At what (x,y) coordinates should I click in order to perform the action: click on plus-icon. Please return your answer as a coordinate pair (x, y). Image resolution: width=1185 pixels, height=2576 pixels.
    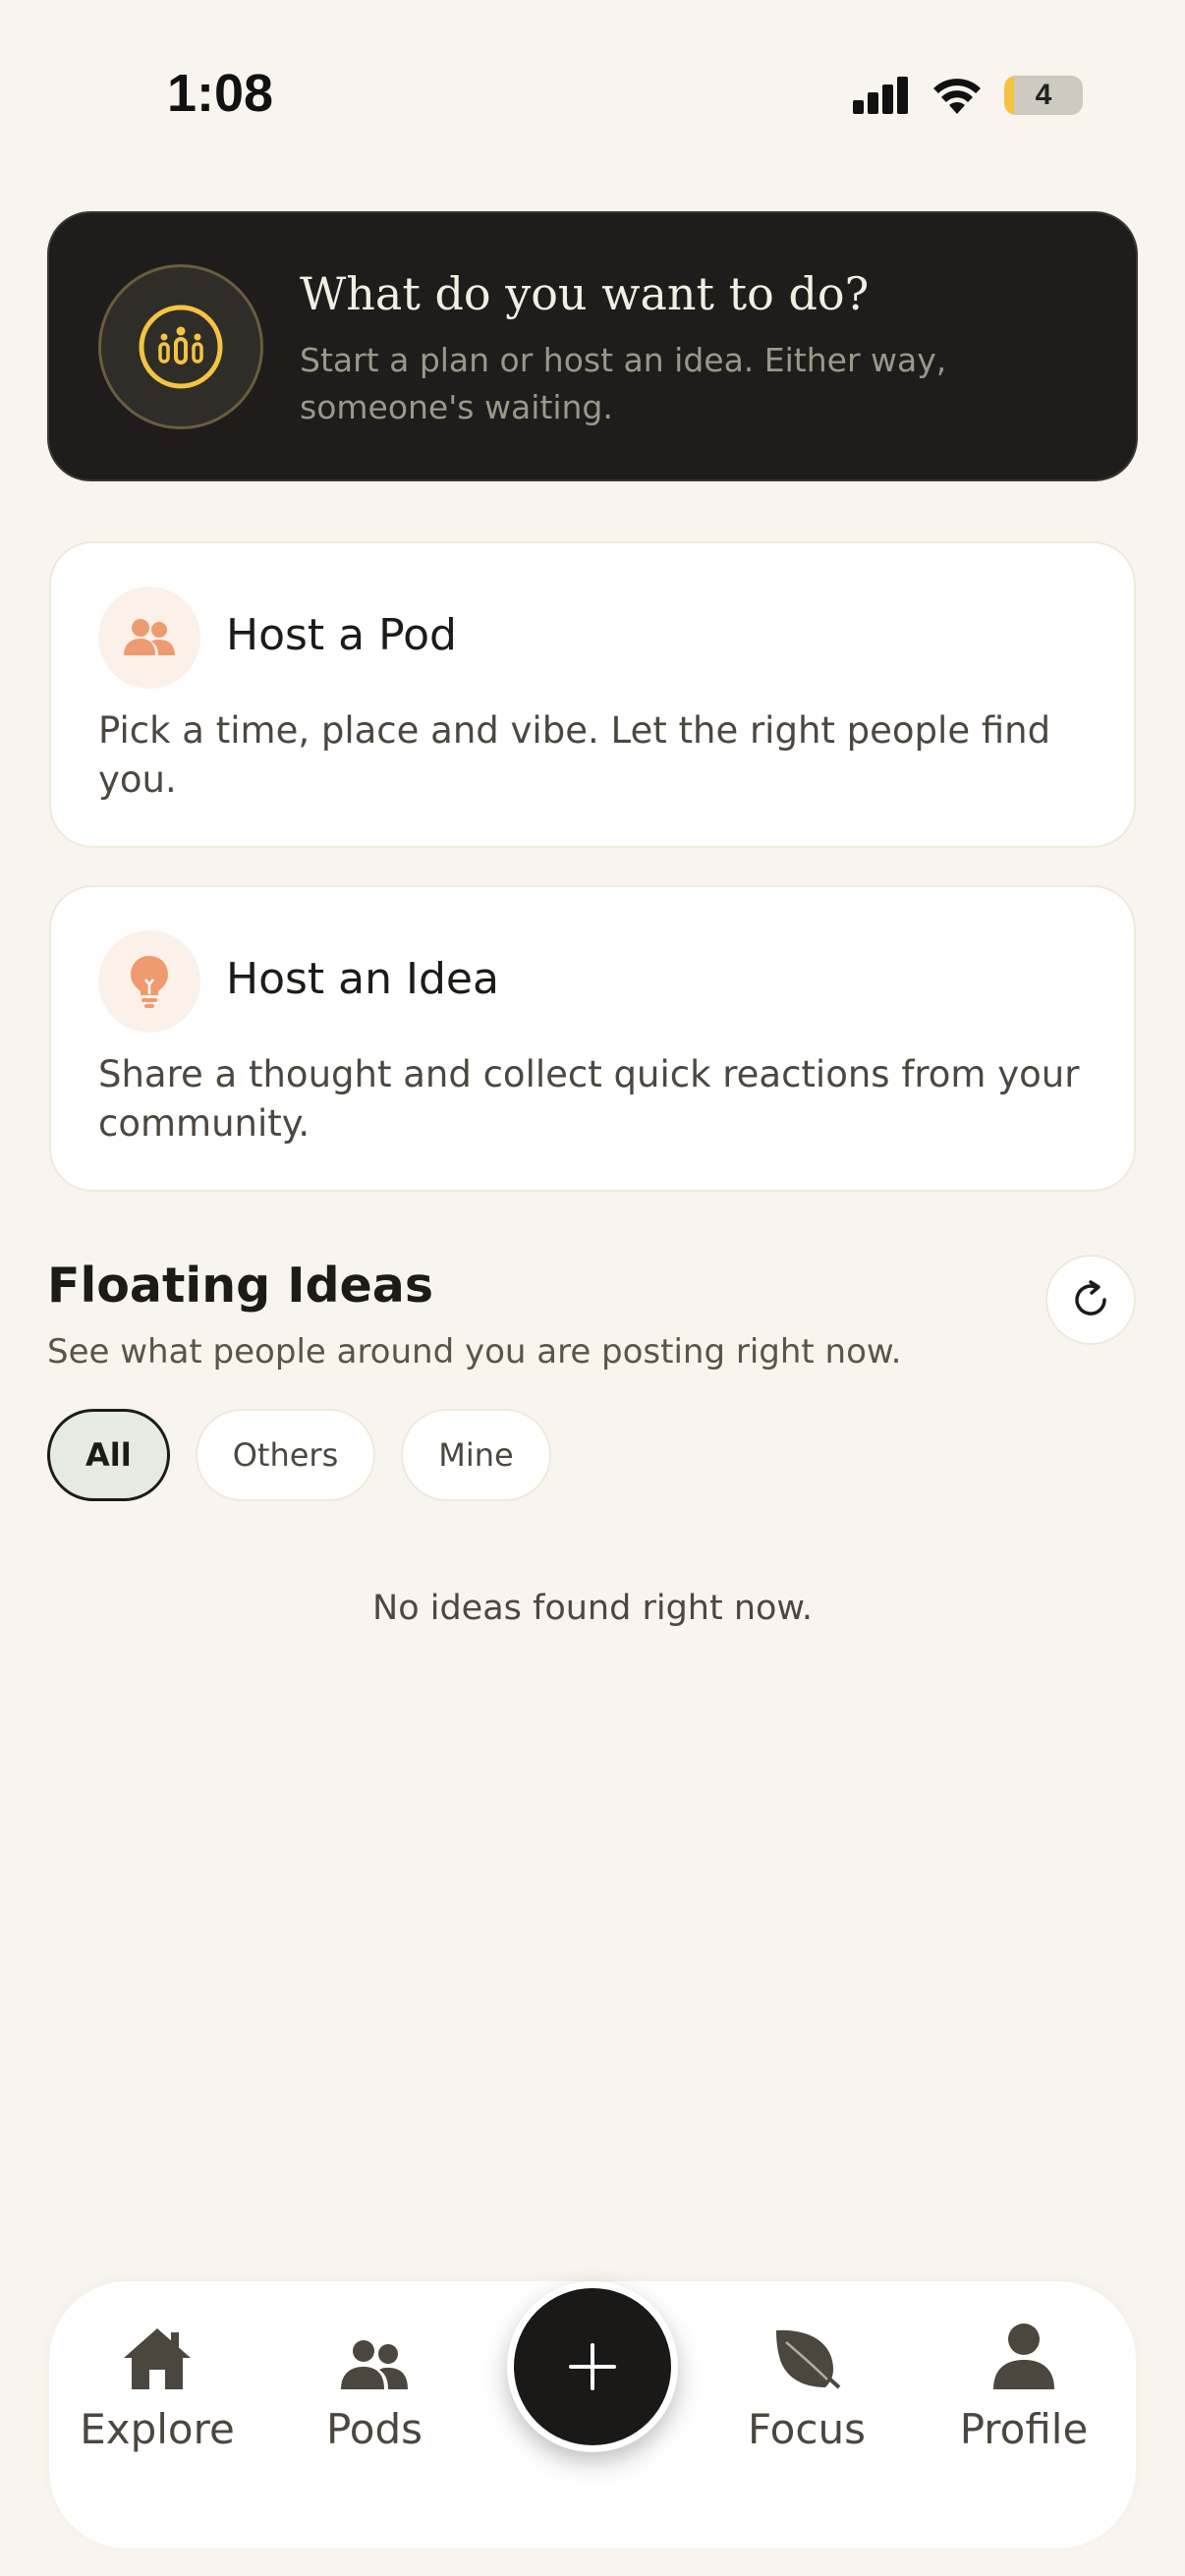
    Looking at the image, I should click on (592, 2366).